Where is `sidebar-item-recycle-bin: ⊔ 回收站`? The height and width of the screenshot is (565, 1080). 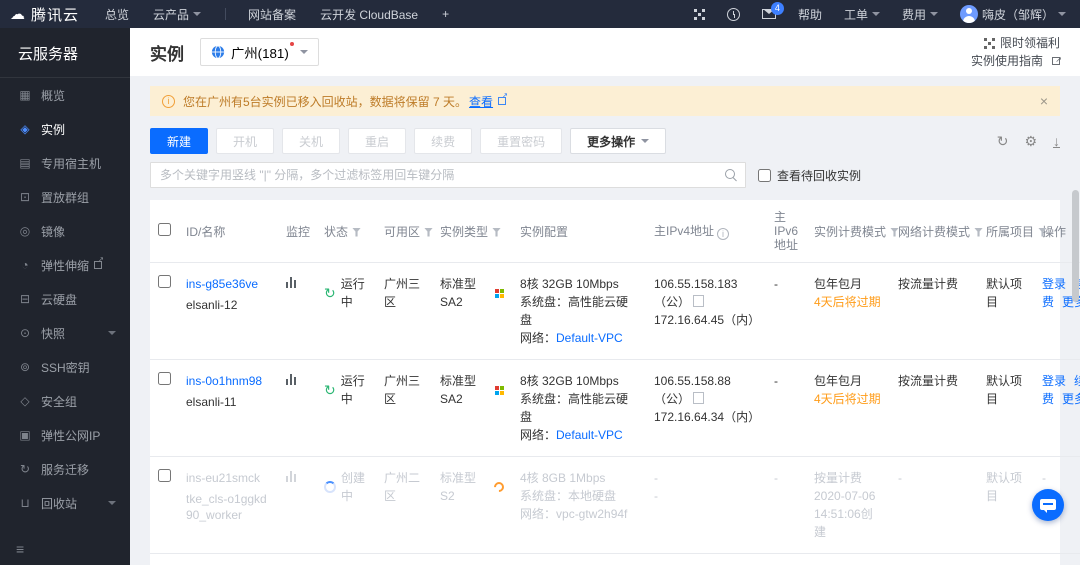 sidebar-item-recycle-bin: ⊔ 回收站 is located at coordinates (65, 503).